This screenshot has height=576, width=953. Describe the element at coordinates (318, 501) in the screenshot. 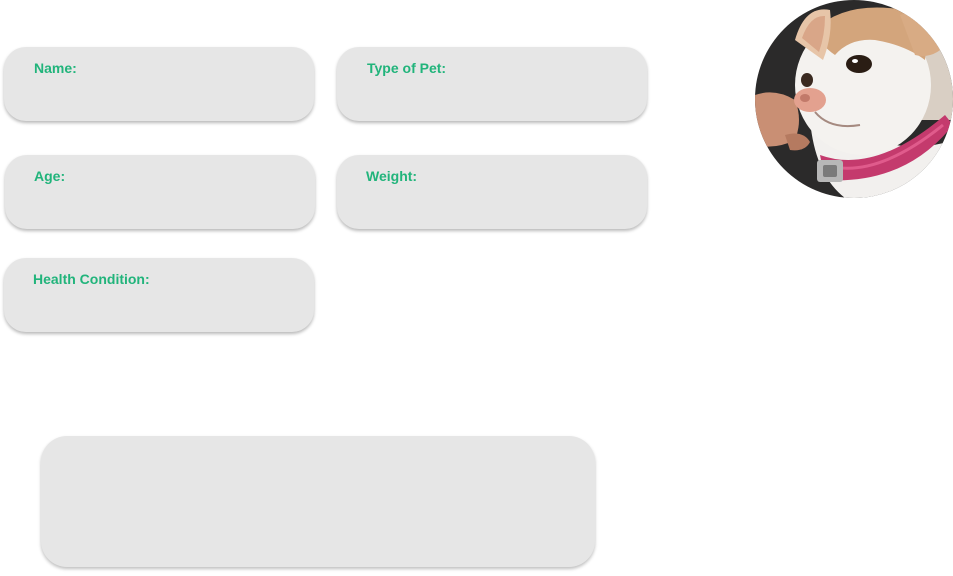

I see `notes-textarea` at that location.